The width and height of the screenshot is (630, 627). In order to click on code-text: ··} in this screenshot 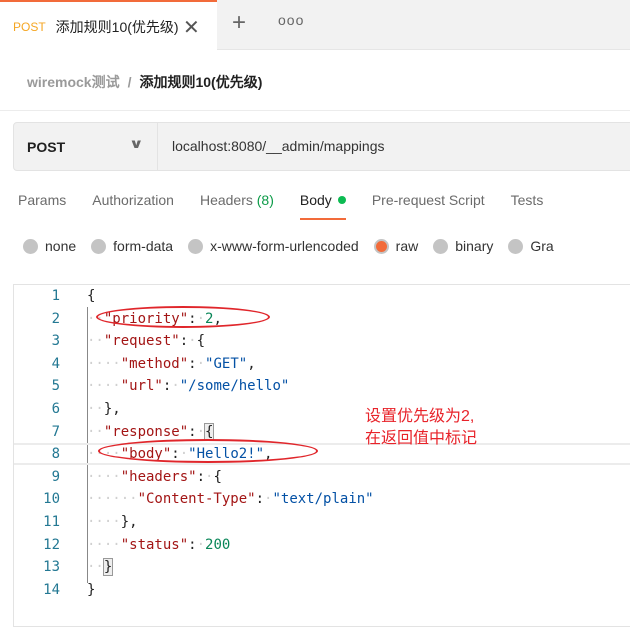, I will do `click(100, 567)`.